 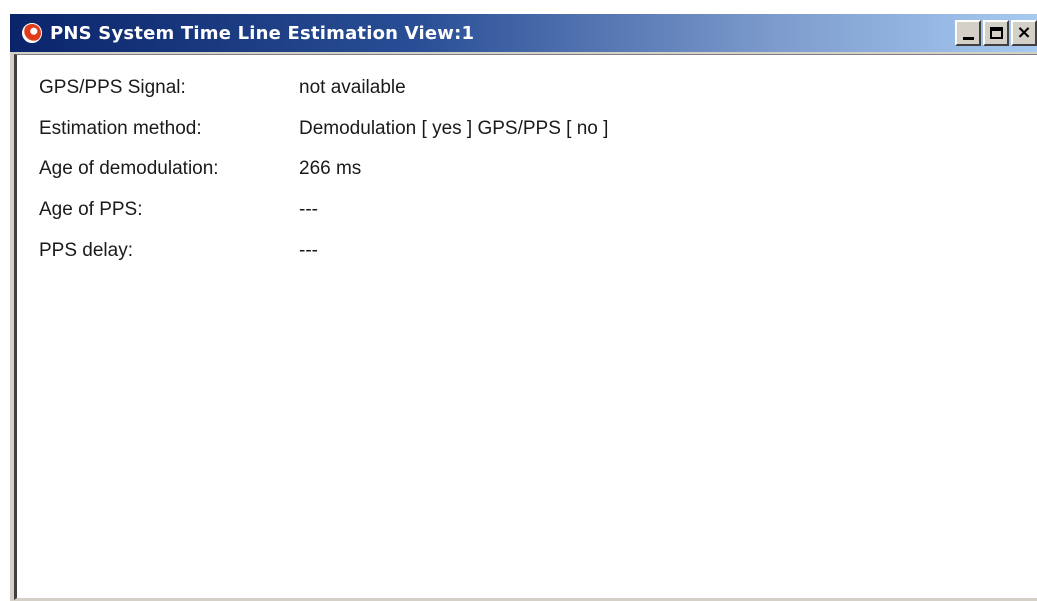 What do you see at coordinates (32, 33) in the screenshot?
I see `pns-app-icon` at bounding box center [32, 33].